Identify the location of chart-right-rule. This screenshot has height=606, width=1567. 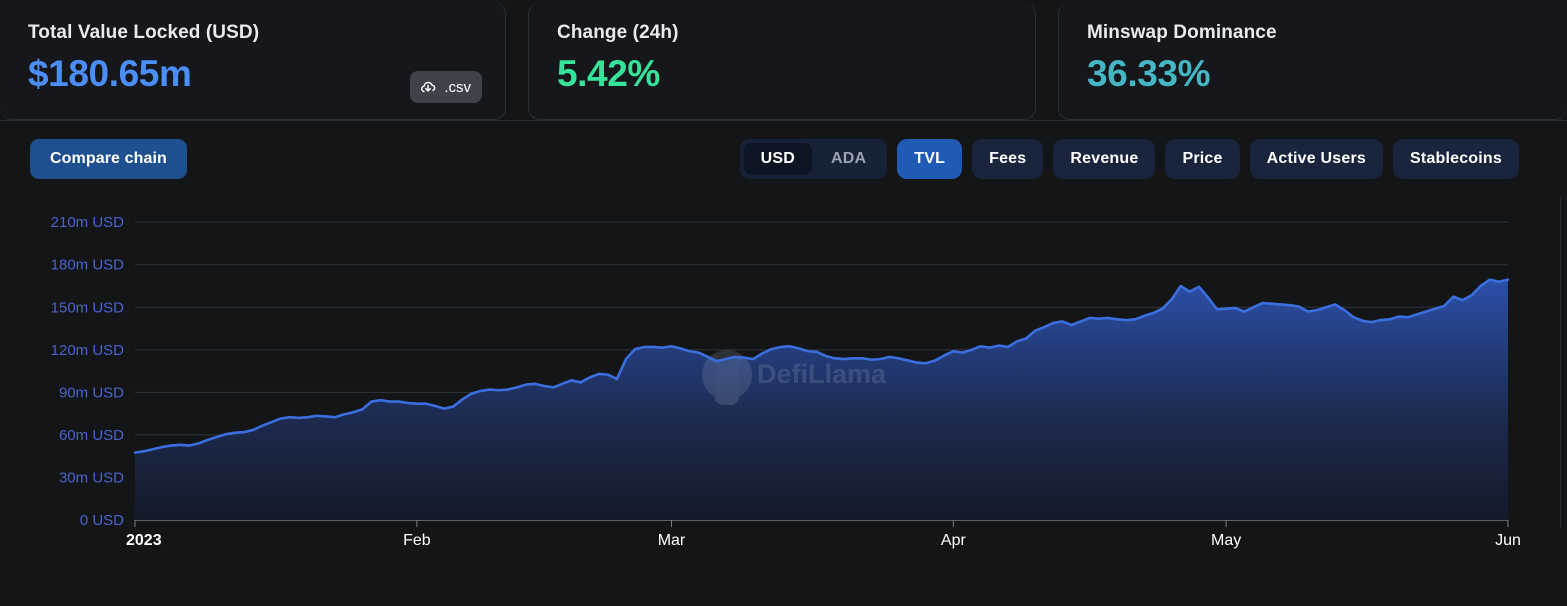
(1560, 362).